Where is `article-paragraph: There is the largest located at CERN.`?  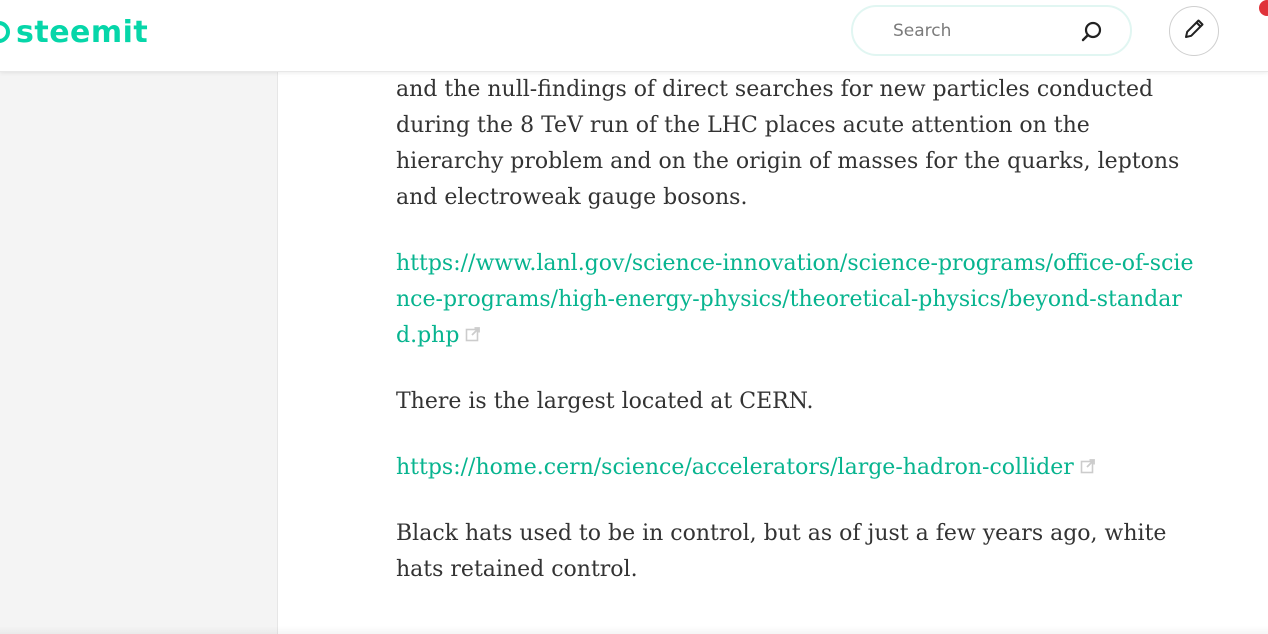 article-paragraph: There is the largest located at CERN. is located at coordinates (605, 401).